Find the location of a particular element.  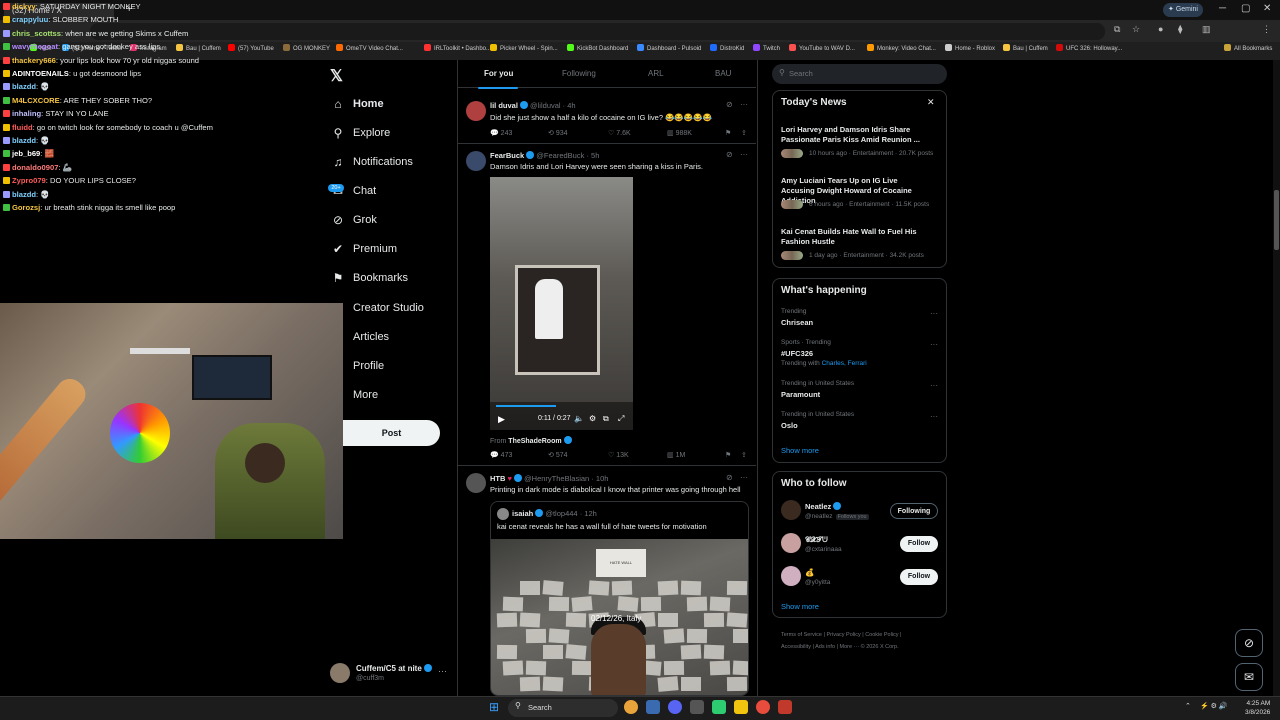

trend-name: Chrisean is located at coordinates (797, 322).